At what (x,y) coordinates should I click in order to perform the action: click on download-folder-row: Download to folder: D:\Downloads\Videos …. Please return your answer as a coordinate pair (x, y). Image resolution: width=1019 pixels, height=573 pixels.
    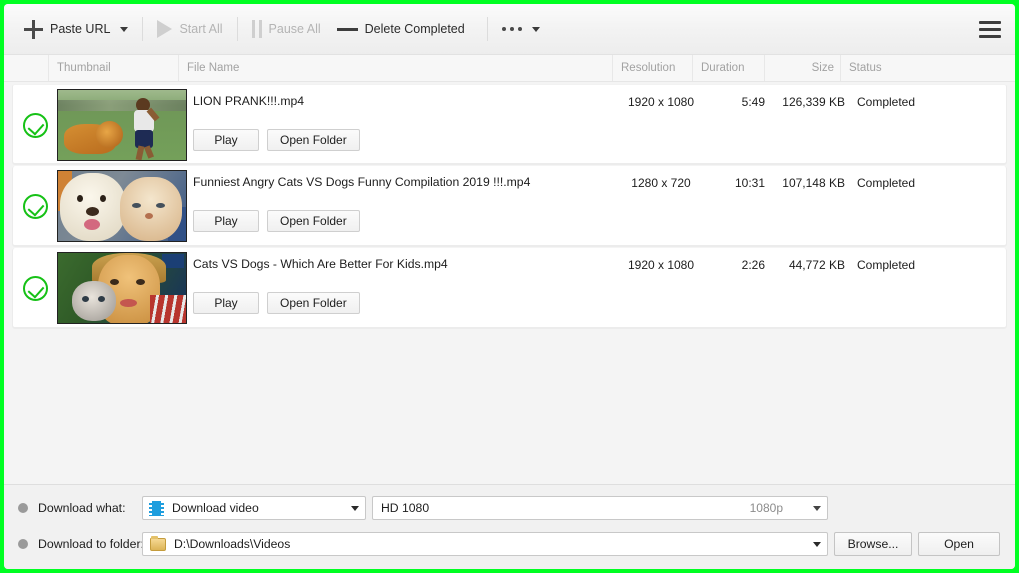
    Looking at the image, I should click on (509, 544).